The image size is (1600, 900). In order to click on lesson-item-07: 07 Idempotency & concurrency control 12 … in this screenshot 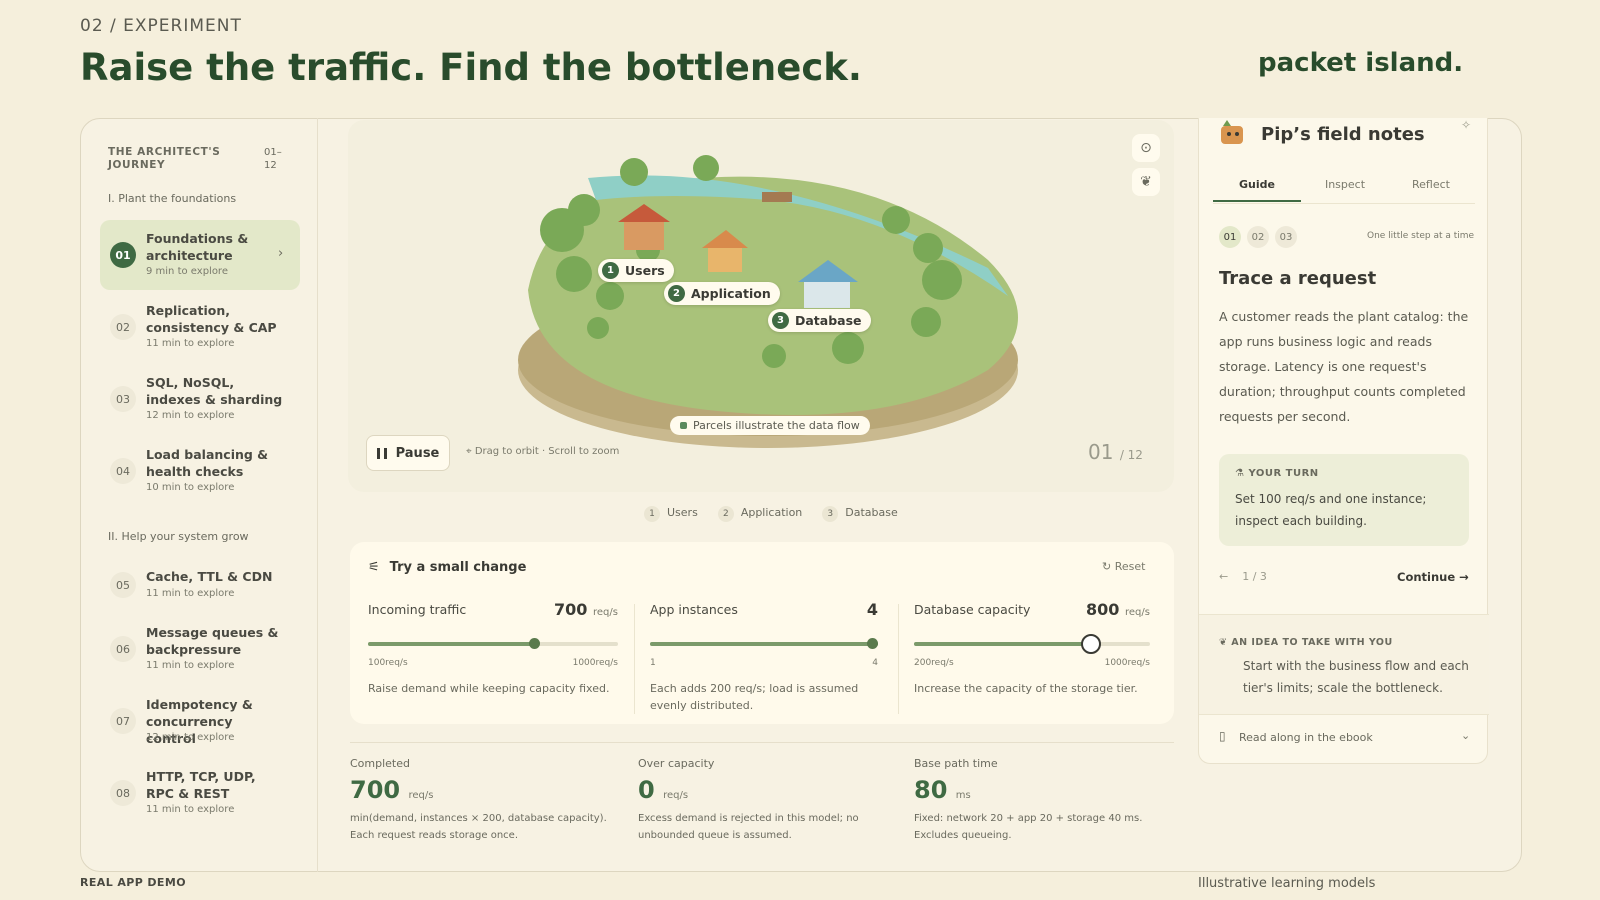, I will do `click(200, 721)`.